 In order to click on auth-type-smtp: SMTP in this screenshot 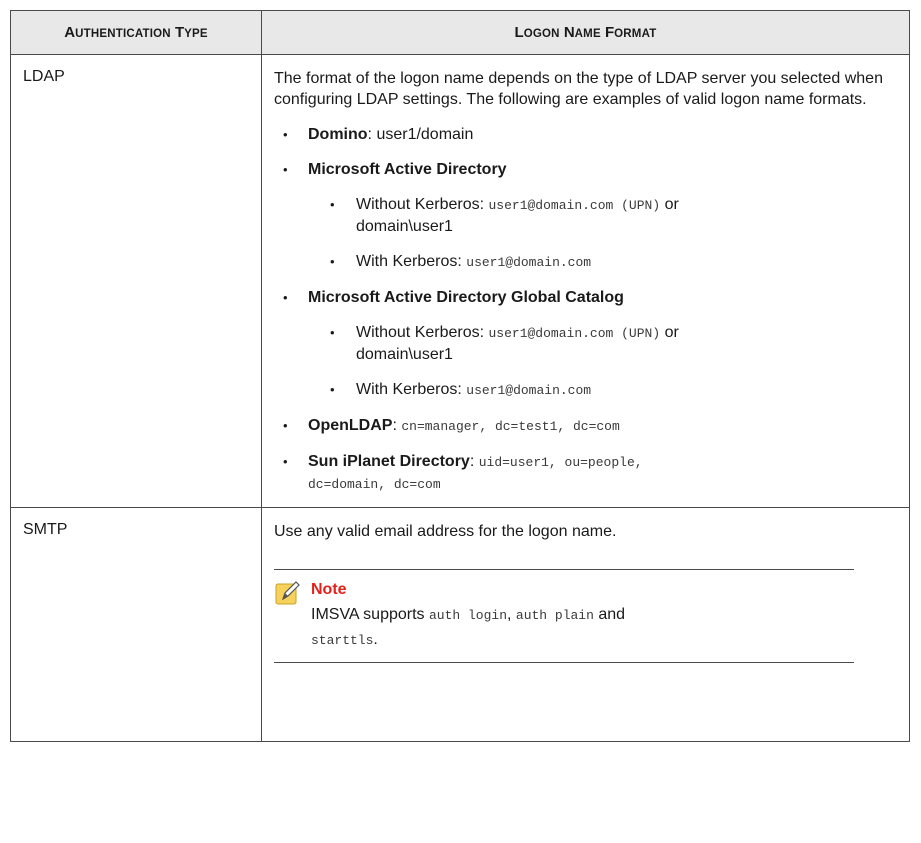, I will do `click(136, 624)`.